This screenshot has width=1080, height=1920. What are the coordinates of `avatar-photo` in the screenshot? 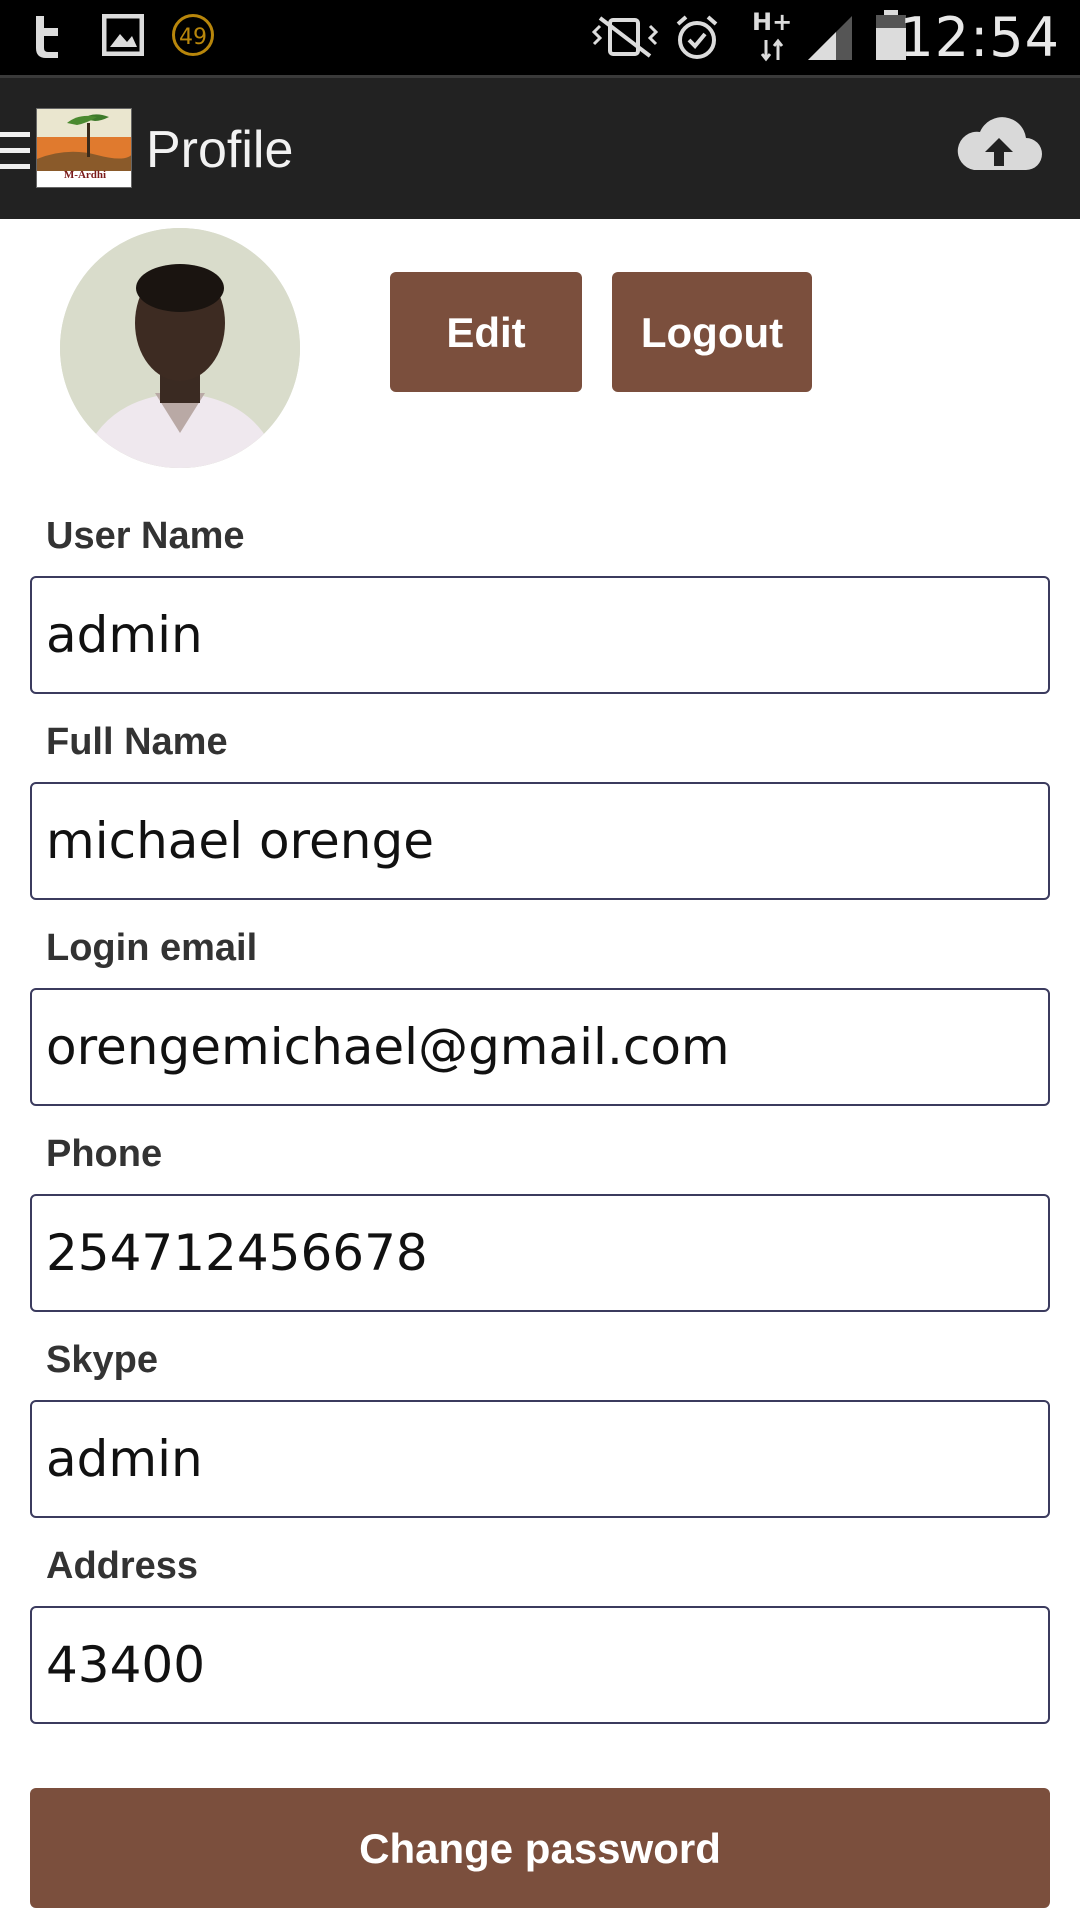 It's located at (180, 348).